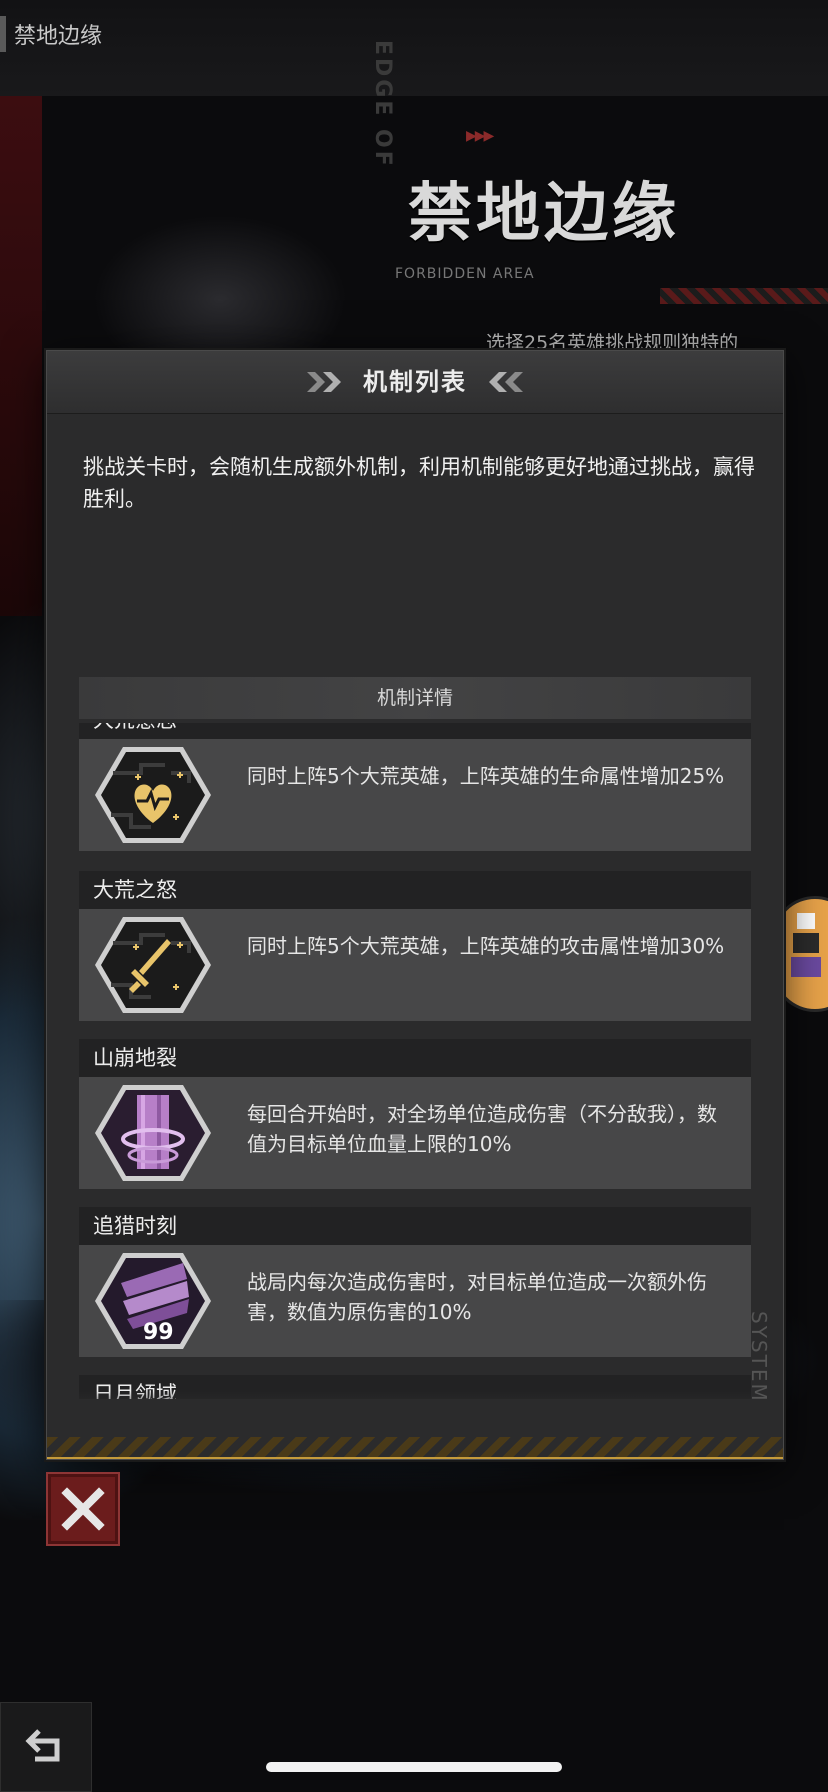 This screenshot has width=828, height=1792. Describe the element at coordinates (153, 965) in the screenshot. I see `sword-icon` at that location.